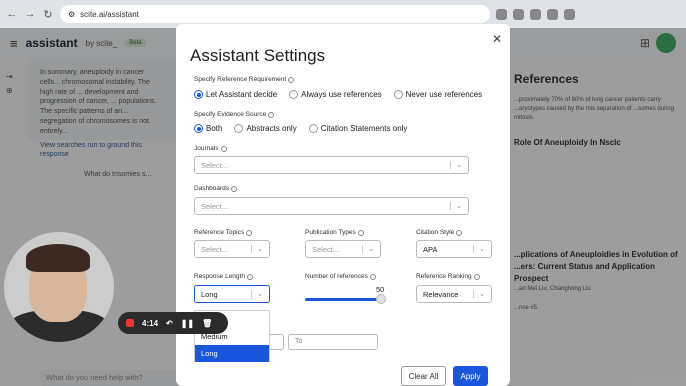 The height and width of the screenshot is (386, 686). What do you see at coordinates (275, 14) in the screenshot?
I see `address-bar: ⚙ scite.ai/assistant` at bounding box center [275, 14].